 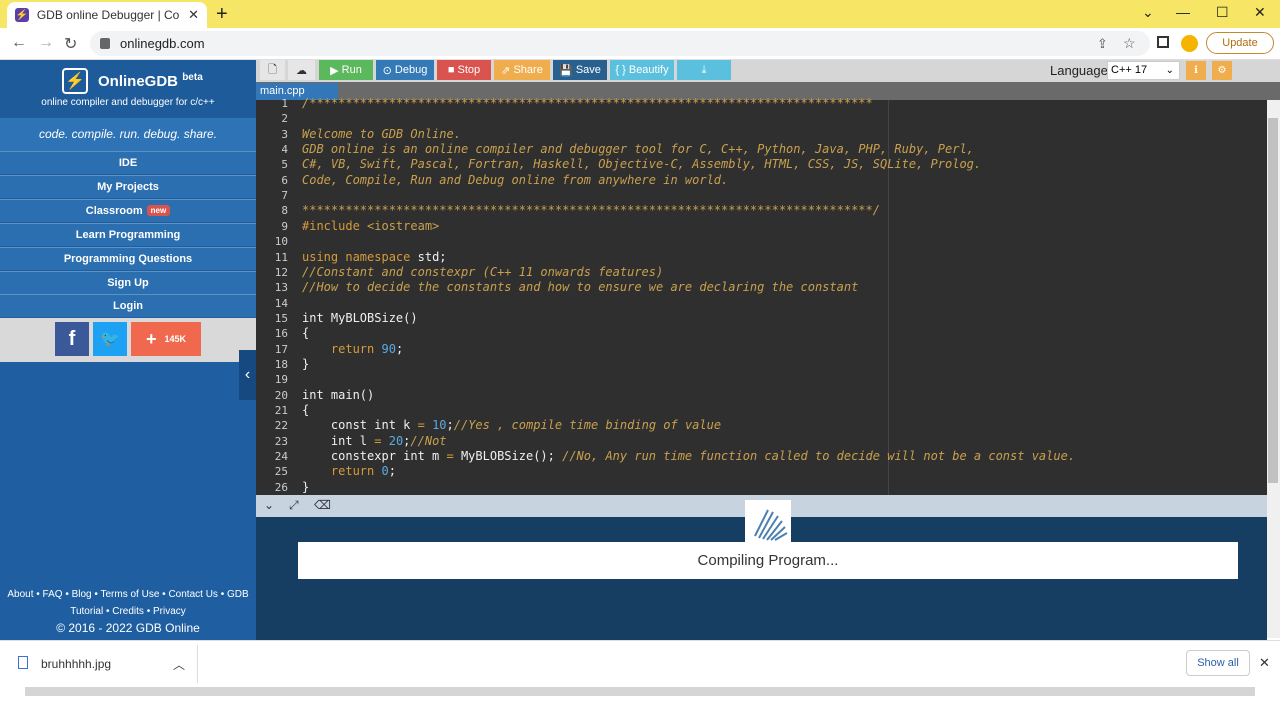 What do you see at coordinates (704, 70) in the screenshot?
I see `download-button: ⤓` at bounding box center [704, 70].